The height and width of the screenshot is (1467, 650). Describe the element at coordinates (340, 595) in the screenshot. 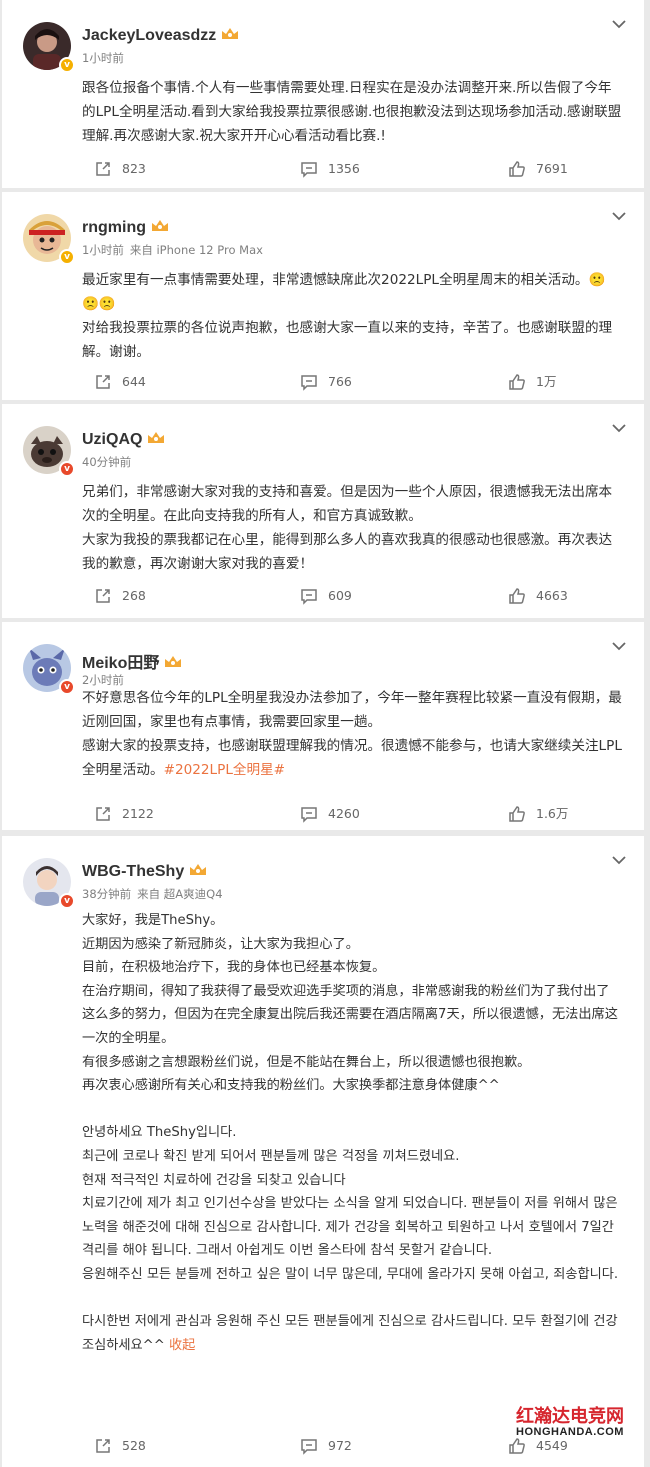

I see `comment-count: 609` at that location.